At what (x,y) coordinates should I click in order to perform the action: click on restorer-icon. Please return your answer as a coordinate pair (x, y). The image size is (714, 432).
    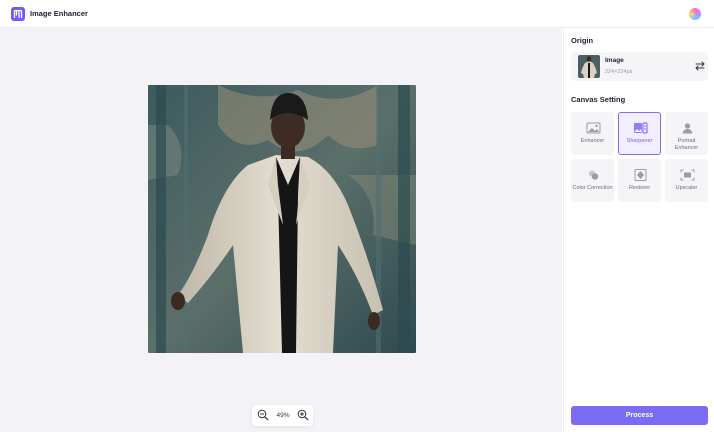
    Looking at the image, I should click on (640, 175).